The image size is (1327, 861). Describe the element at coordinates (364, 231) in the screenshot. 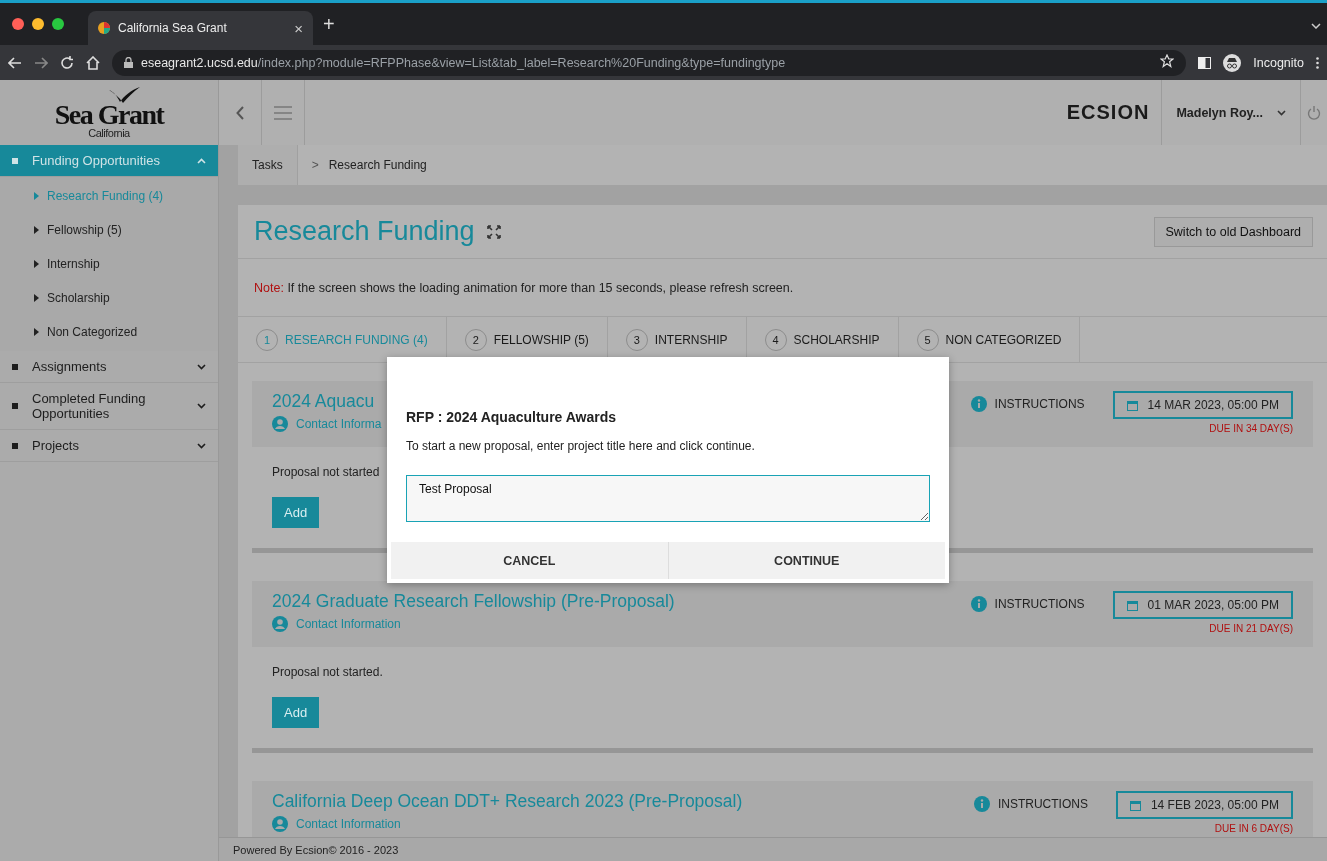

I see `page-title: Research Funding` at that location.